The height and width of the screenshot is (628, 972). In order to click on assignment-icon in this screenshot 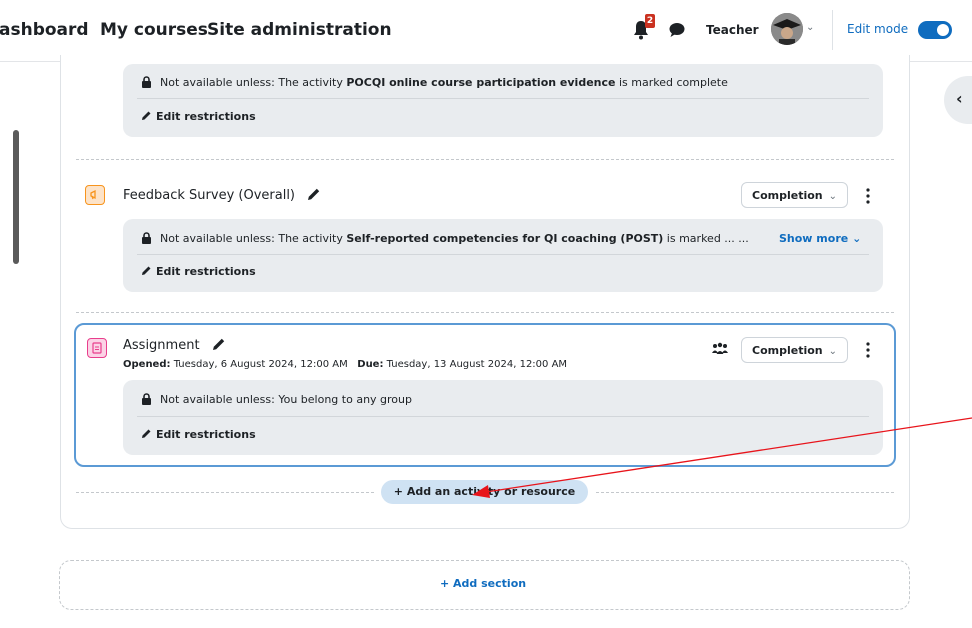, I will do `click(97, 348)`.